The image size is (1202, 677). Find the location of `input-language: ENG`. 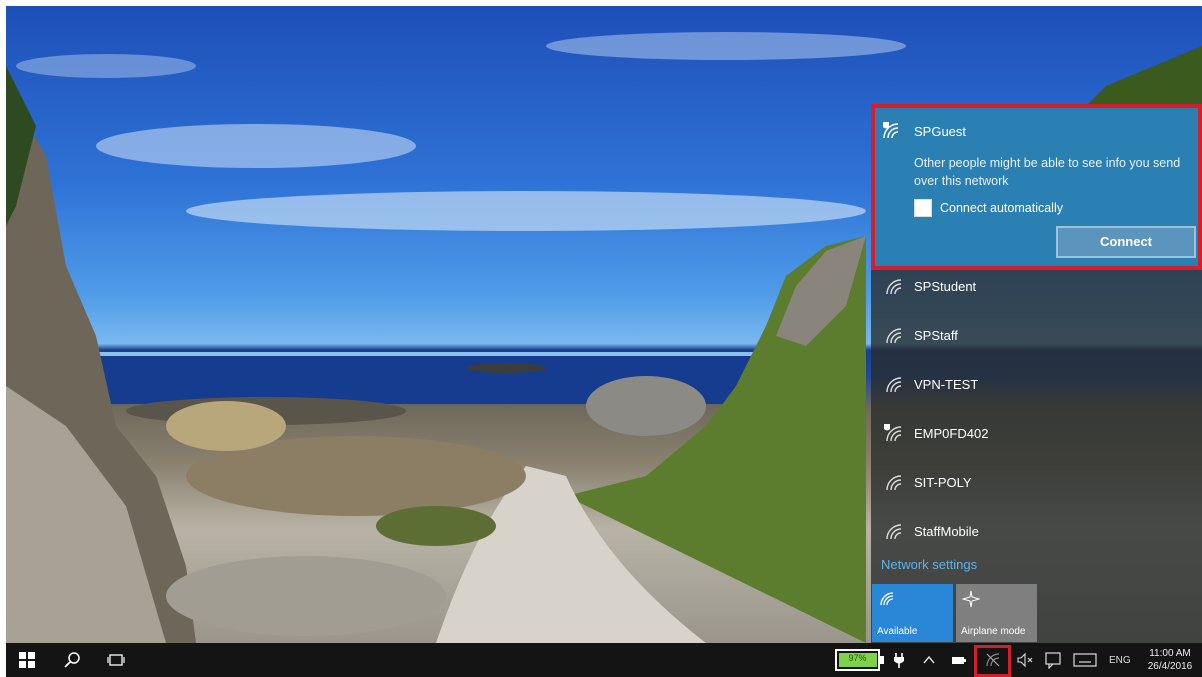

input-language: ENG is located at coordinates (1120, 660).